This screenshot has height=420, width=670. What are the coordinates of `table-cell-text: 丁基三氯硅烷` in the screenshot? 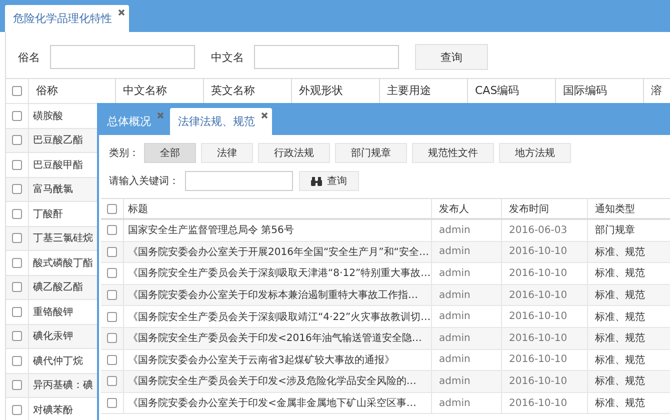 It's located at (62, 239).